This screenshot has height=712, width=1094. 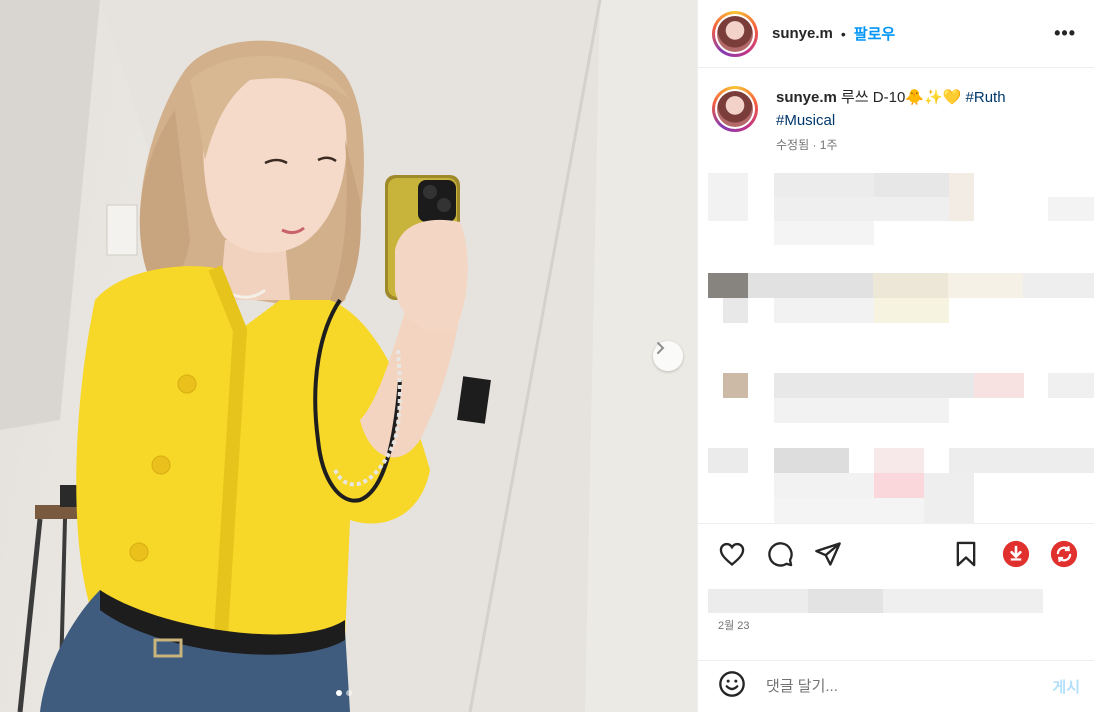 I want to click on comment-icon, so click(x=780, y=554).